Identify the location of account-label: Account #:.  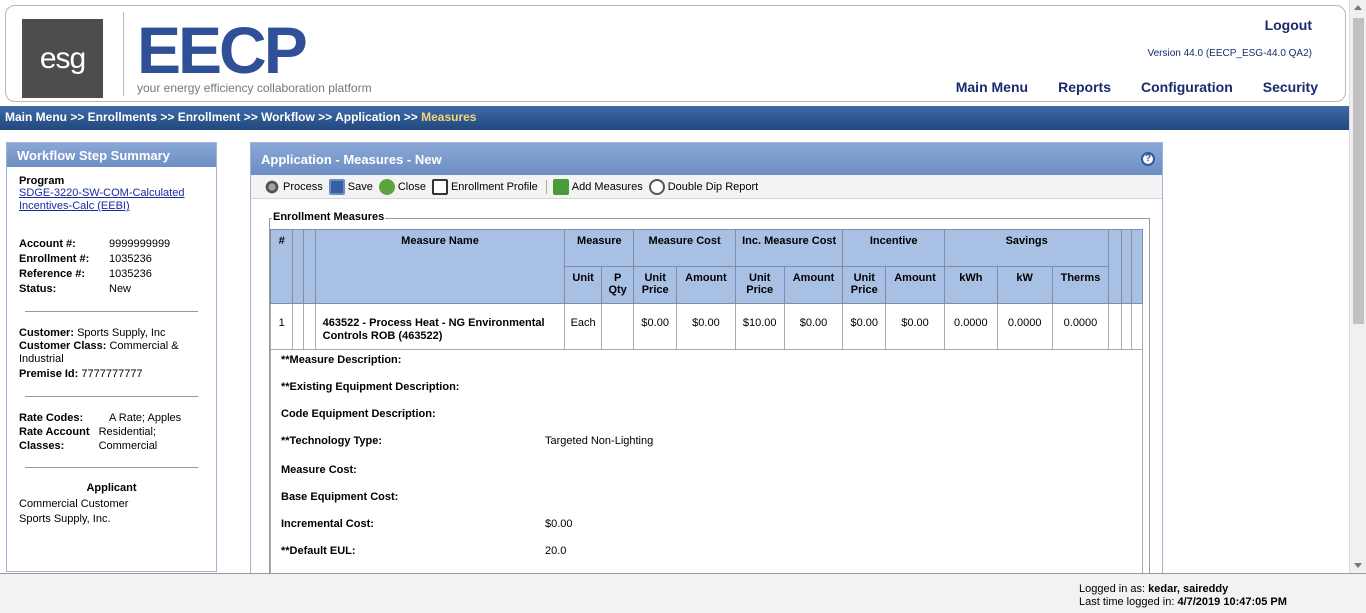
(47, 244).